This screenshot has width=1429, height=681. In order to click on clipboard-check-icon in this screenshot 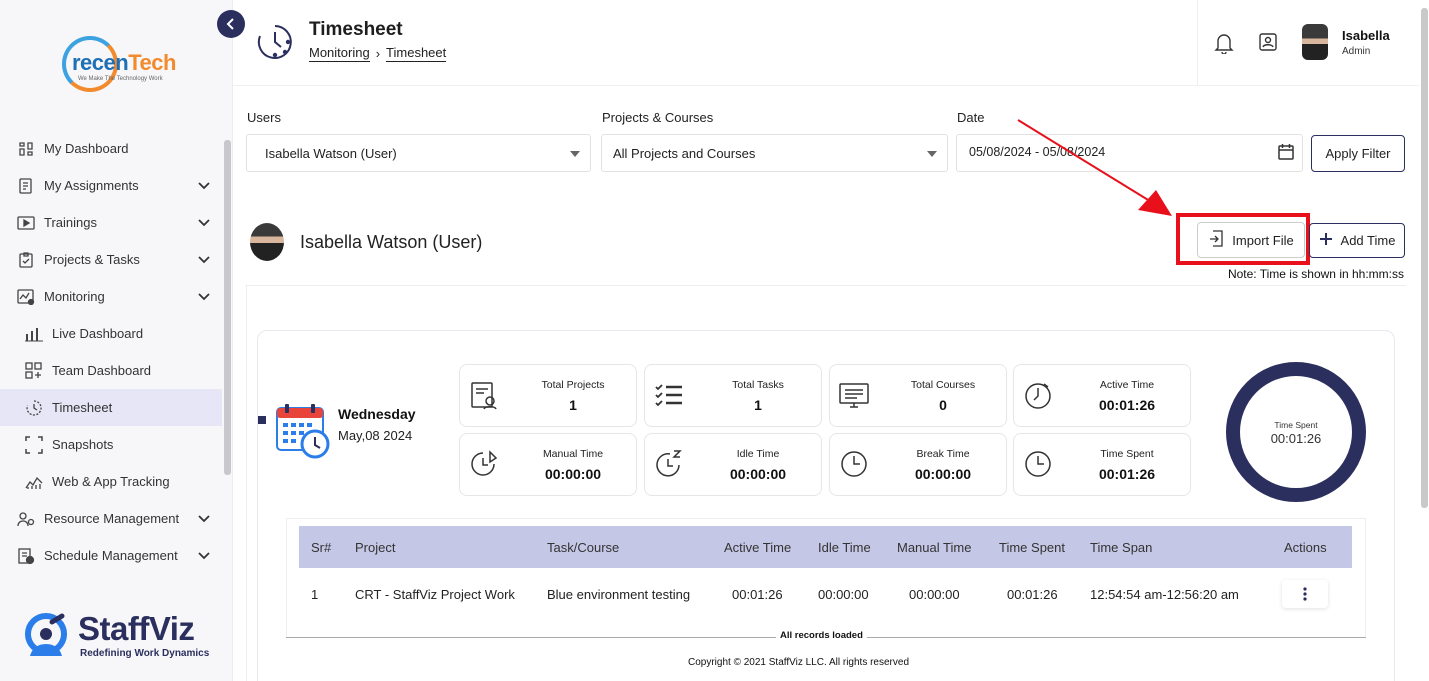, I will do `click(26, 260)`.